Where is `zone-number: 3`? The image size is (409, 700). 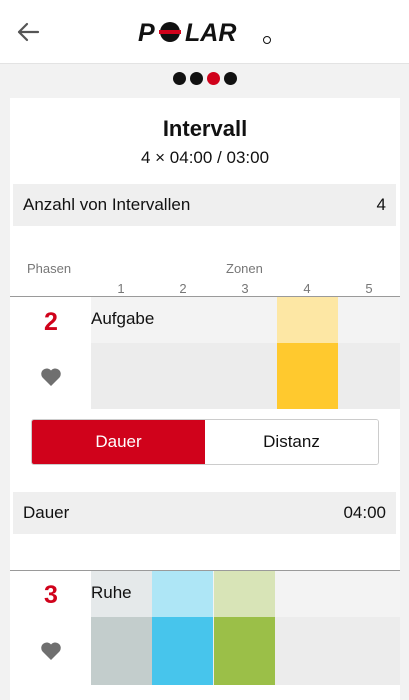 zone-number: 3 is located at coordinates (245, 288).